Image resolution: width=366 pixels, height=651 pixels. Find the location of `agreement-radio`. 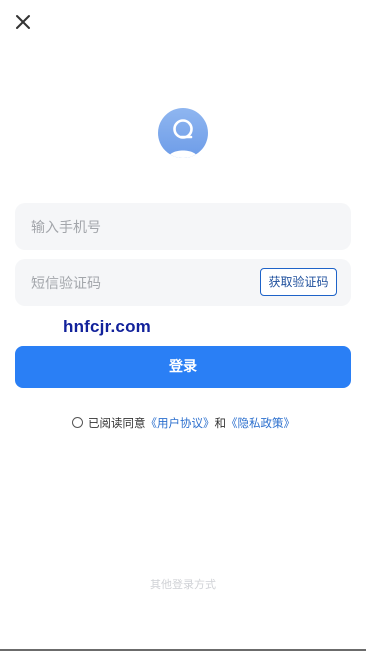

agreement-radio is located at coordinates (77, 422).